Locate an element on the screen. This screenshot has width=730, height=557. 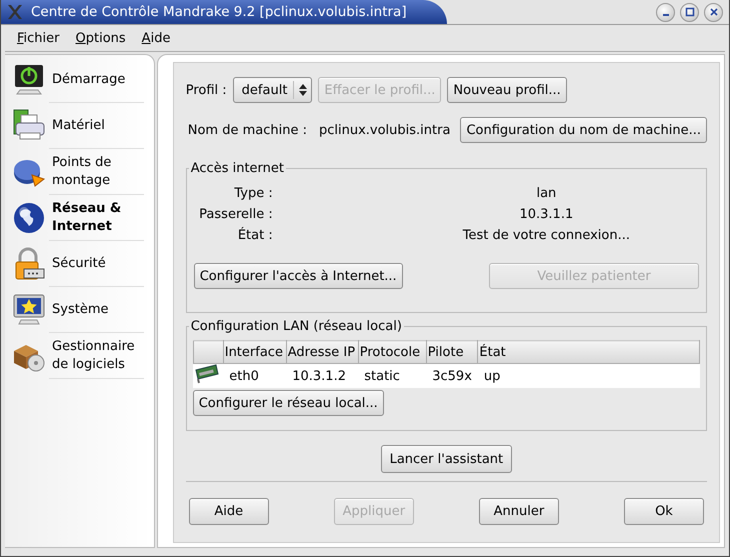
power-icon is located at coordinates (29, 80).